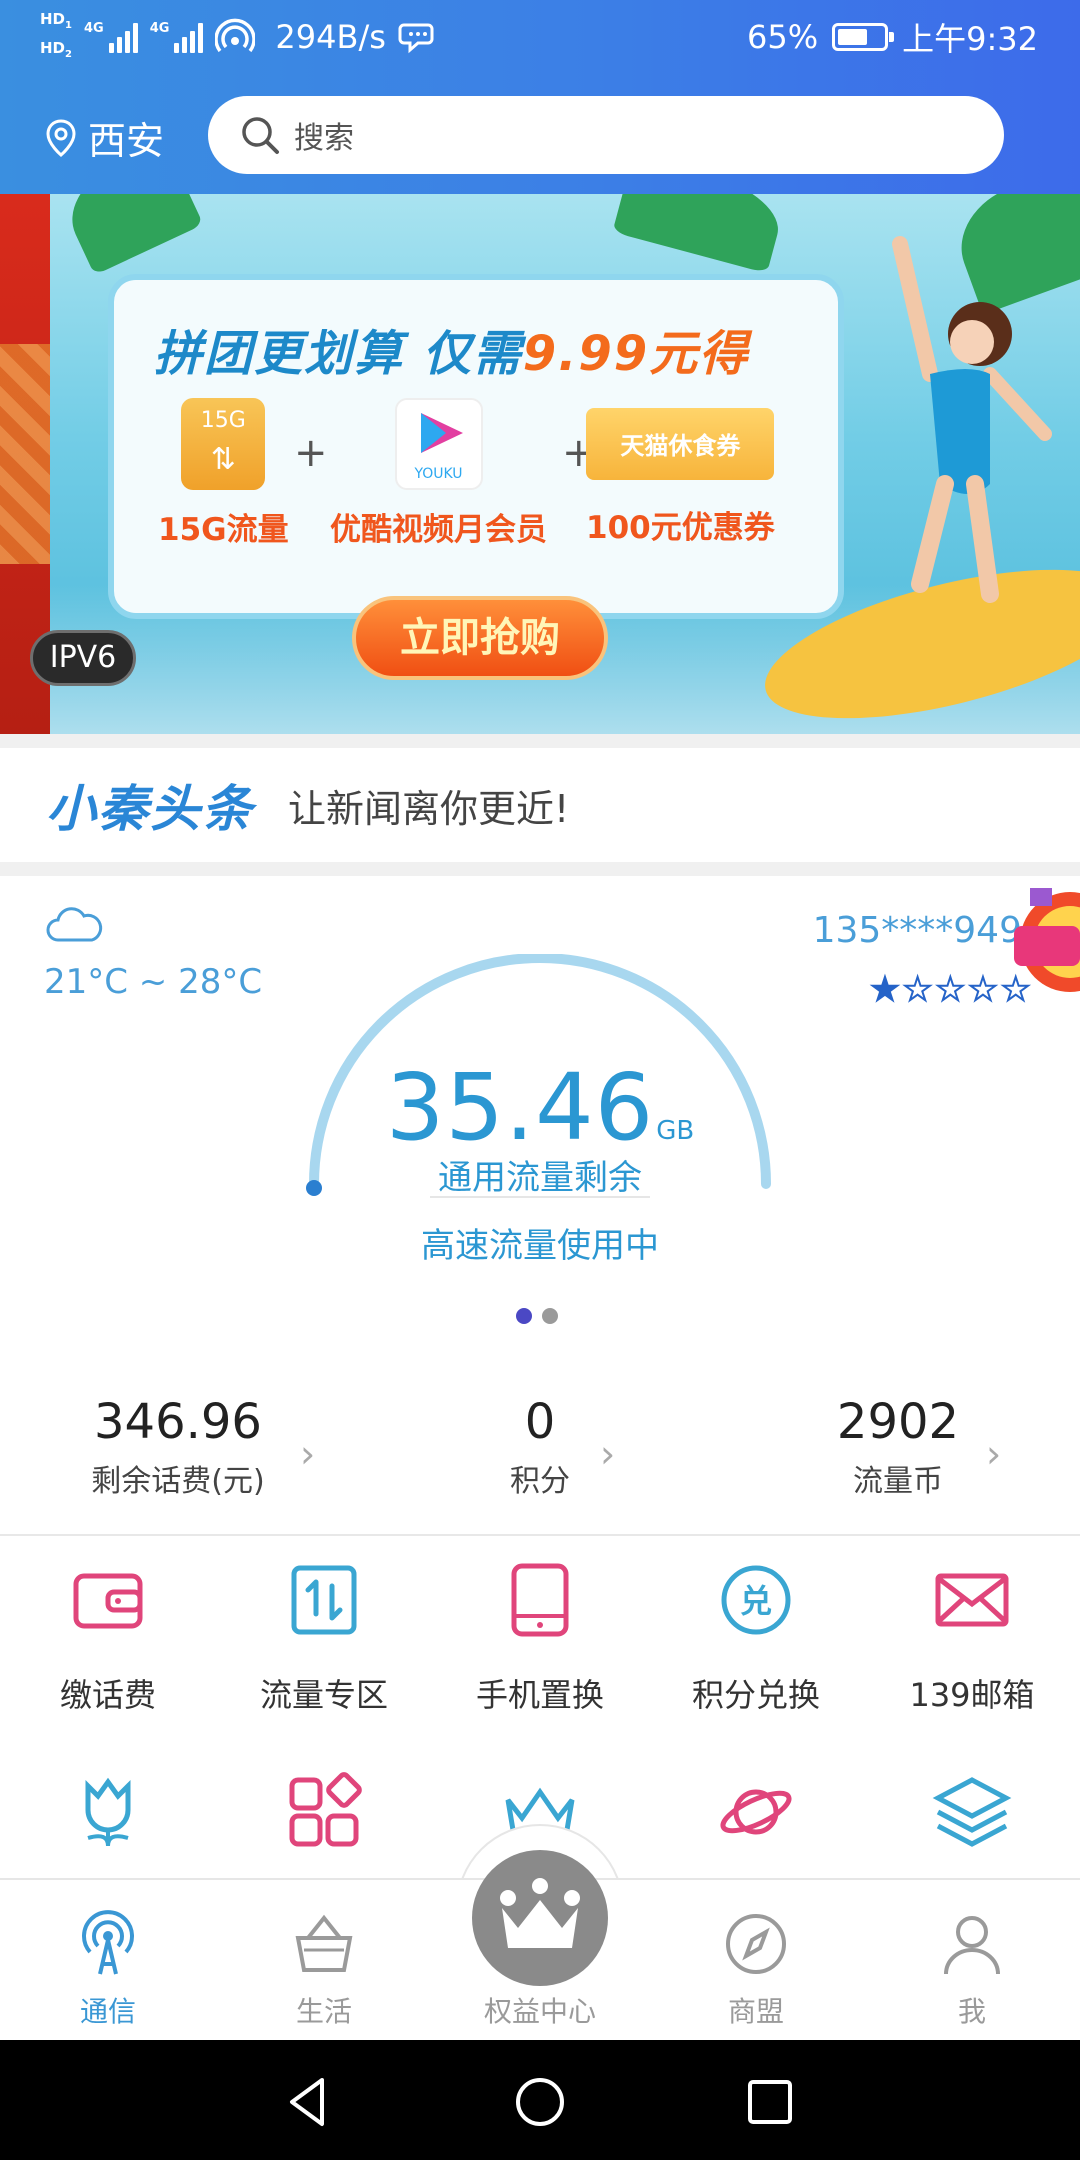 The width and height of the screenshot is (1080, 2160). Describe the element at coordinates (540, 37) in the screenshot. I see `status-bar: HD1 HD2 4G 4G 294B/s 65% 上午9:32` at that location.